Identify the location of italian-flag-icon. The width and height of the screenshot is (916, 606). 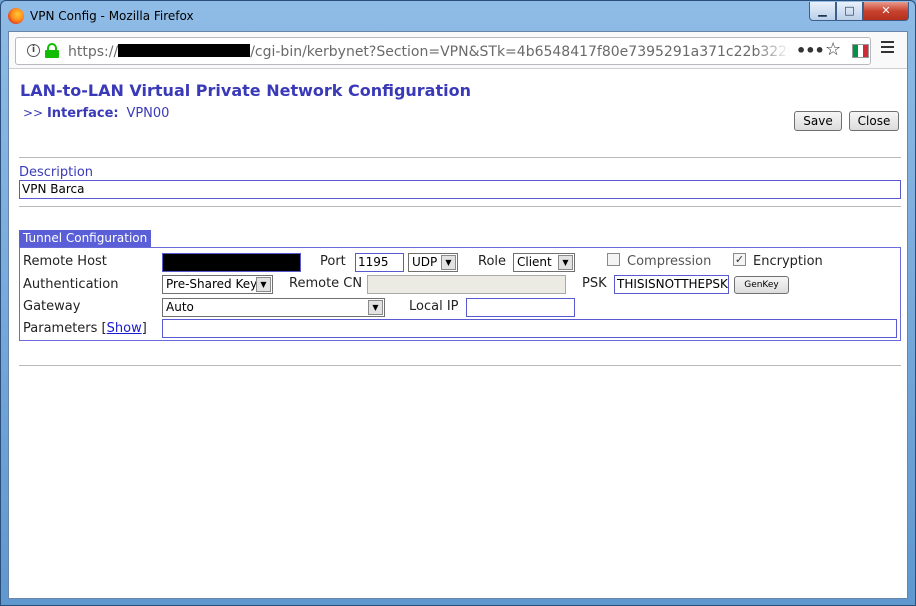
(860, 51).